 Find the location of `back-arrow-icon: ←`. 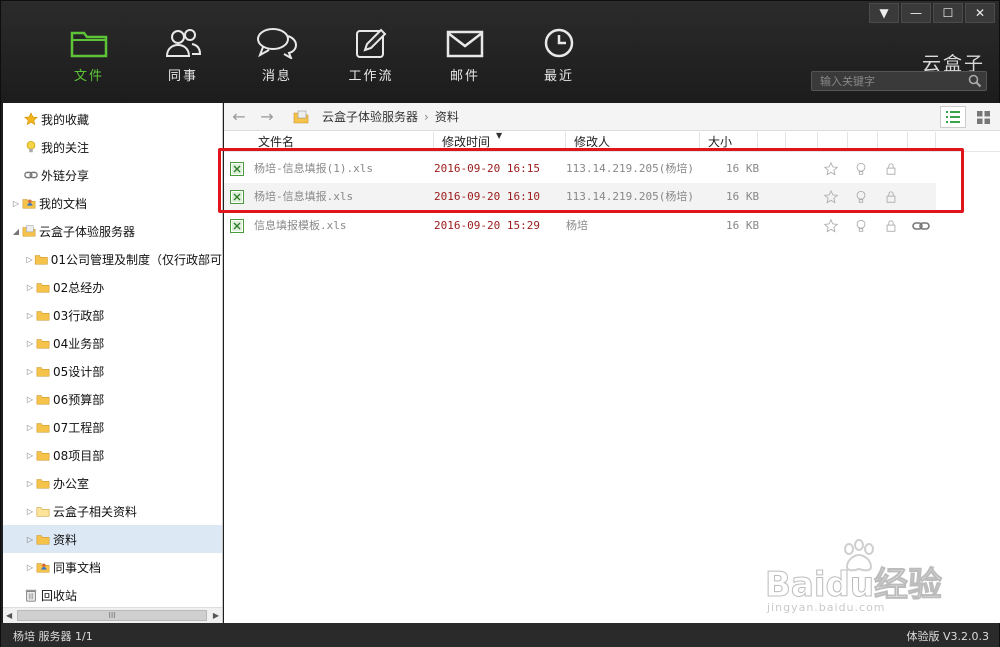

back-arrow-icon: ← is located at coordinates (239, 116).